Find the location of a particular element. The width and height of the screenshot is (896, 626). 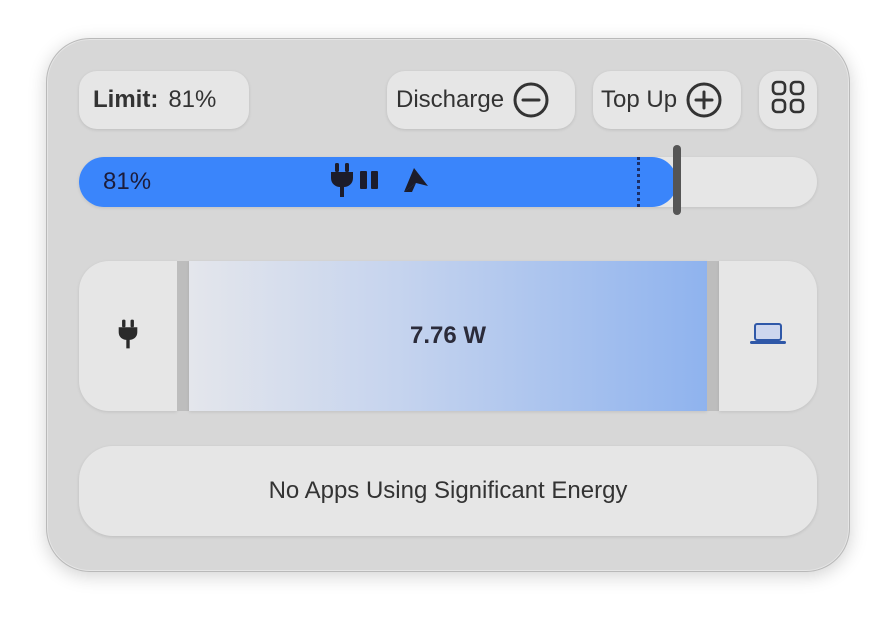

energy-apps-list: No Apps Using Significant Energy is located at coordinates (448, 491).